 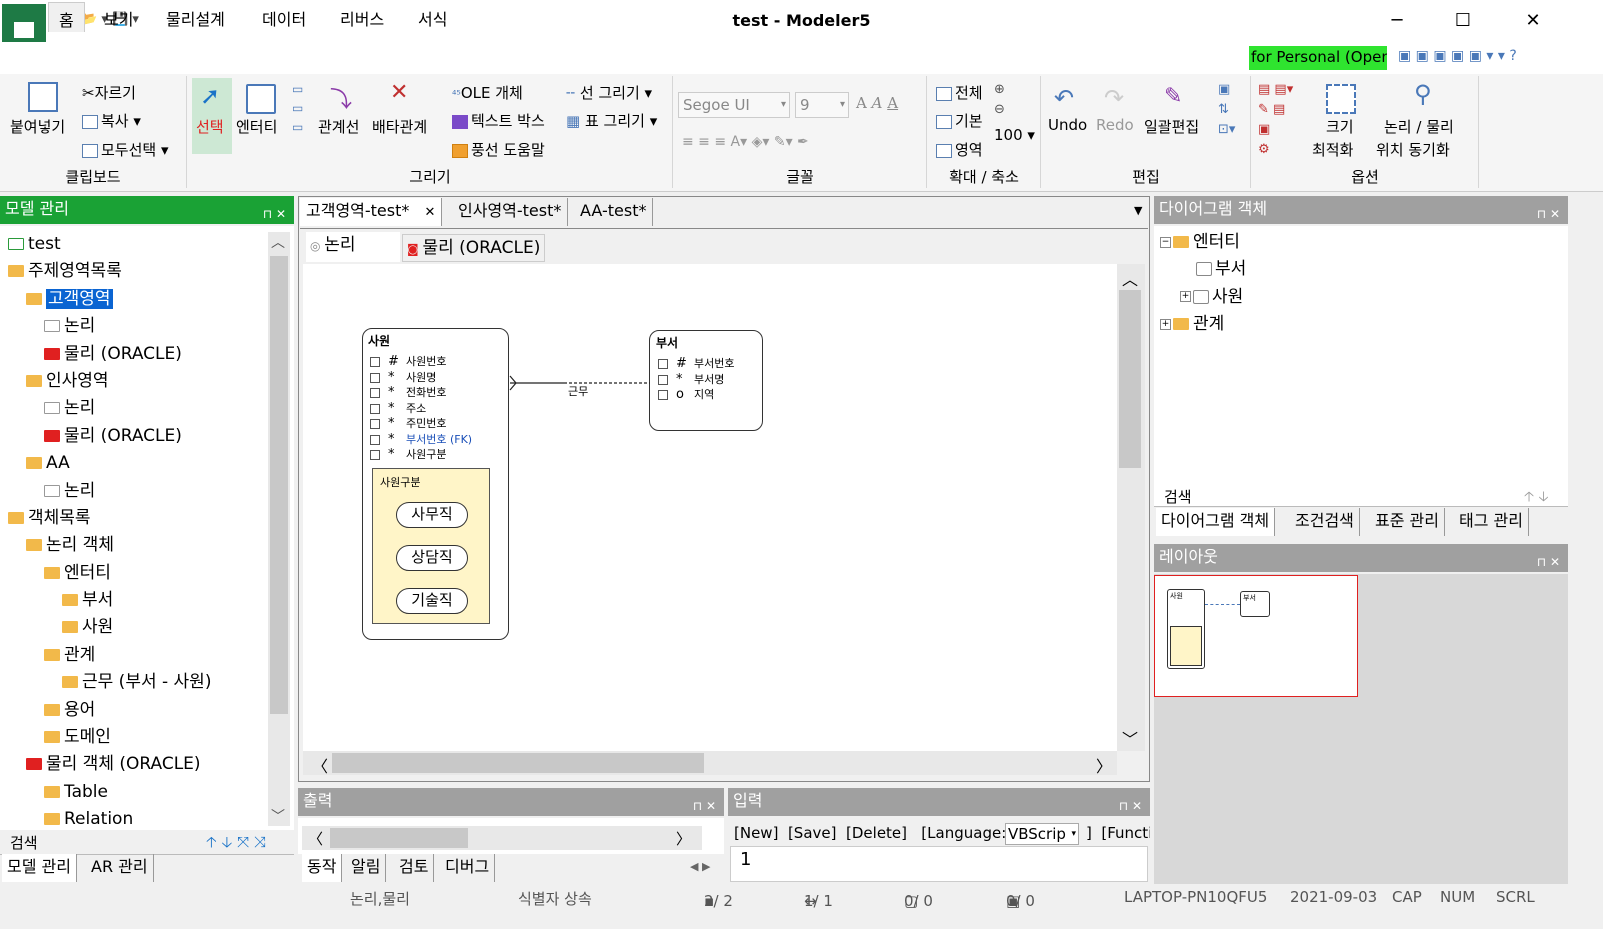 What do you see at coordinates (322, 868) in the screenshot?
I see `tab-action: 동작` at bounding box center [322, 868].